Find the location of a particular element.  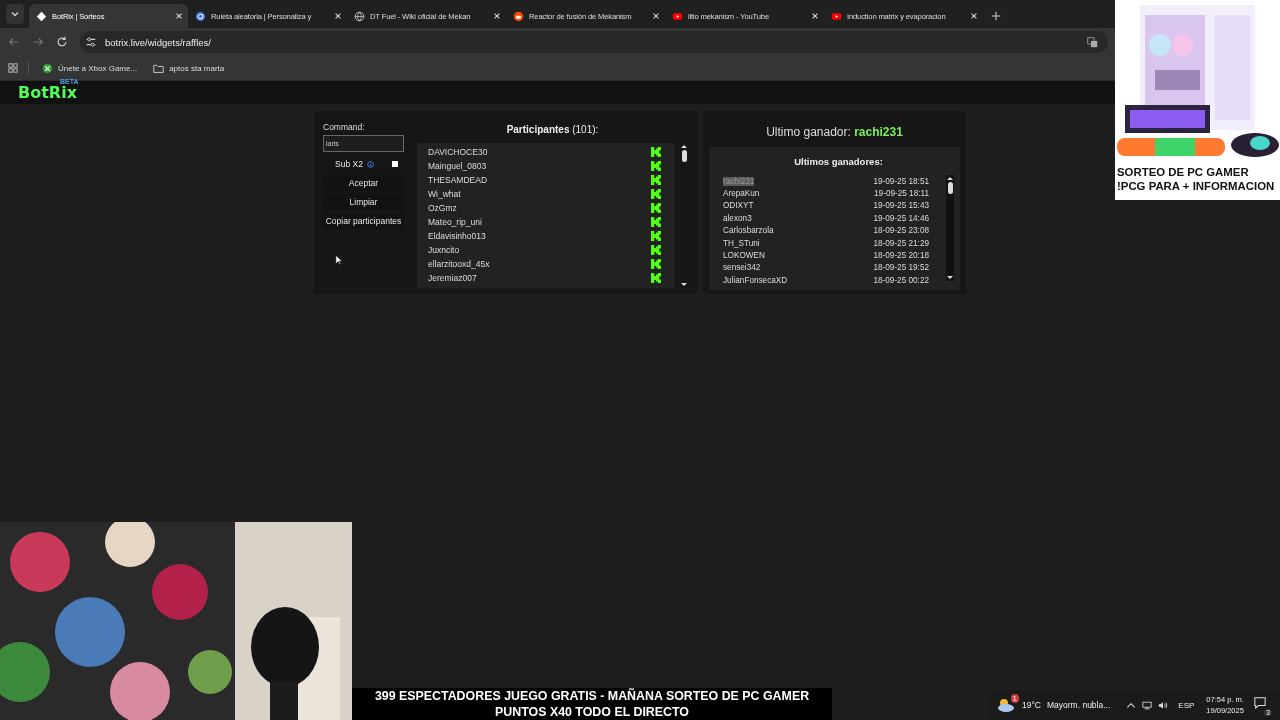

chevron-up-icon is located at coordinates (1131, 705).